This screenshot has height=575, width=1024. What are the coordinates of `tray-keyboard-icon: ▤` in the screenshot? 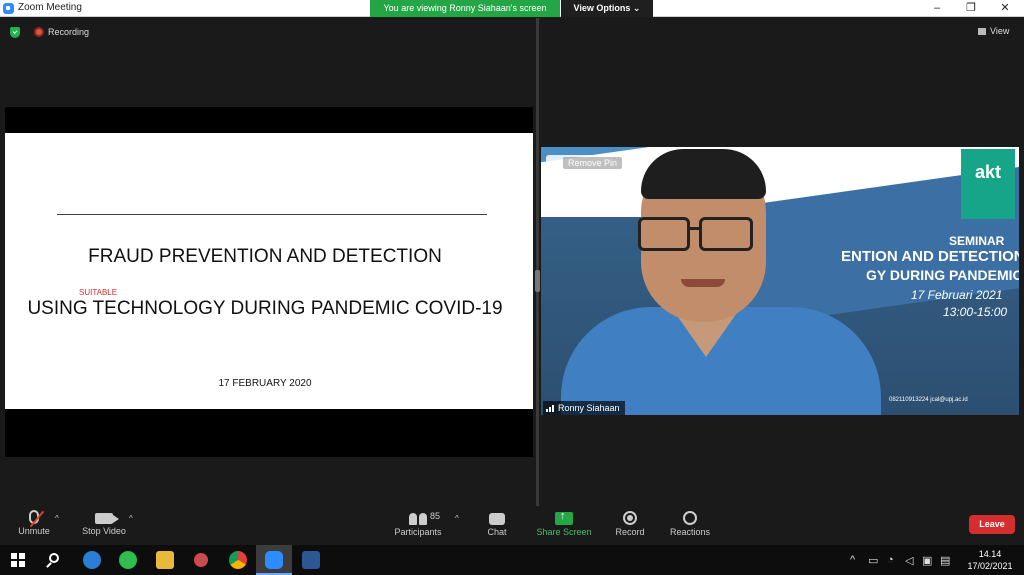 It's located at (945, 560).